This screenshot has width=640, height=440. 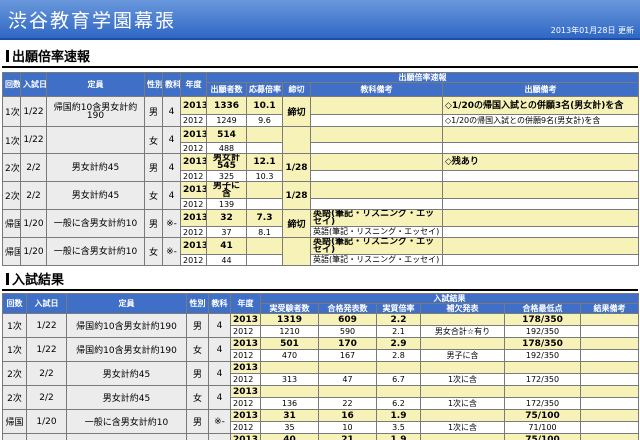 I want to click on section-title-text: 入試結果, so click(x=38, y=280).